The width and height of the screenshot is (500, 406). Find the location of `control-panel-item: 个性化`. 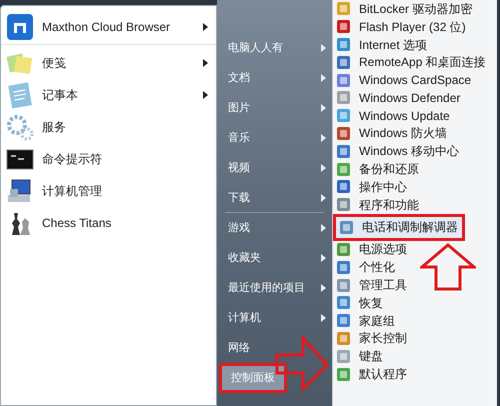

control-panel-item: 个性化 is located at coordinates (365, 267).